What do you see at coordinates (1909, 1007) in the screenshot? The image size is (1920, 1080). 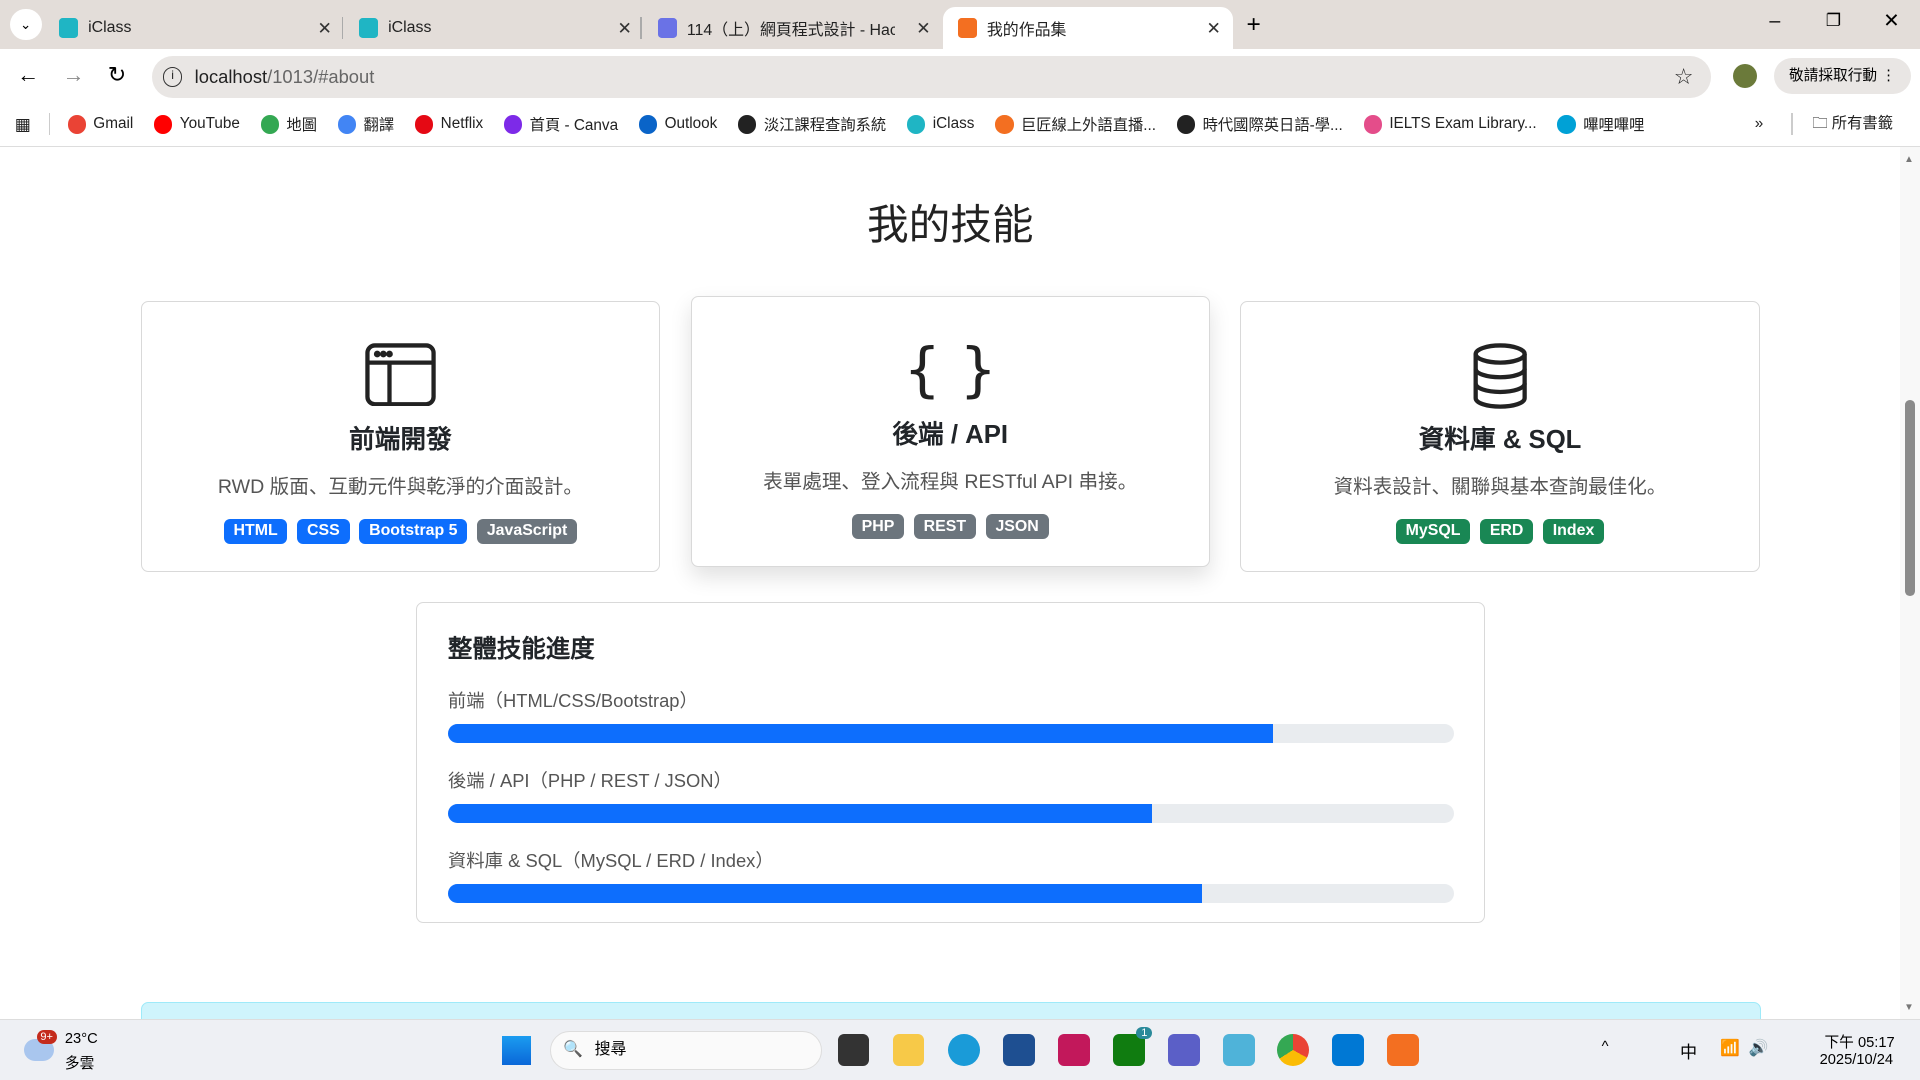 I see `scroll-down-icon: ▼` at bounding box center [1909, 1007].